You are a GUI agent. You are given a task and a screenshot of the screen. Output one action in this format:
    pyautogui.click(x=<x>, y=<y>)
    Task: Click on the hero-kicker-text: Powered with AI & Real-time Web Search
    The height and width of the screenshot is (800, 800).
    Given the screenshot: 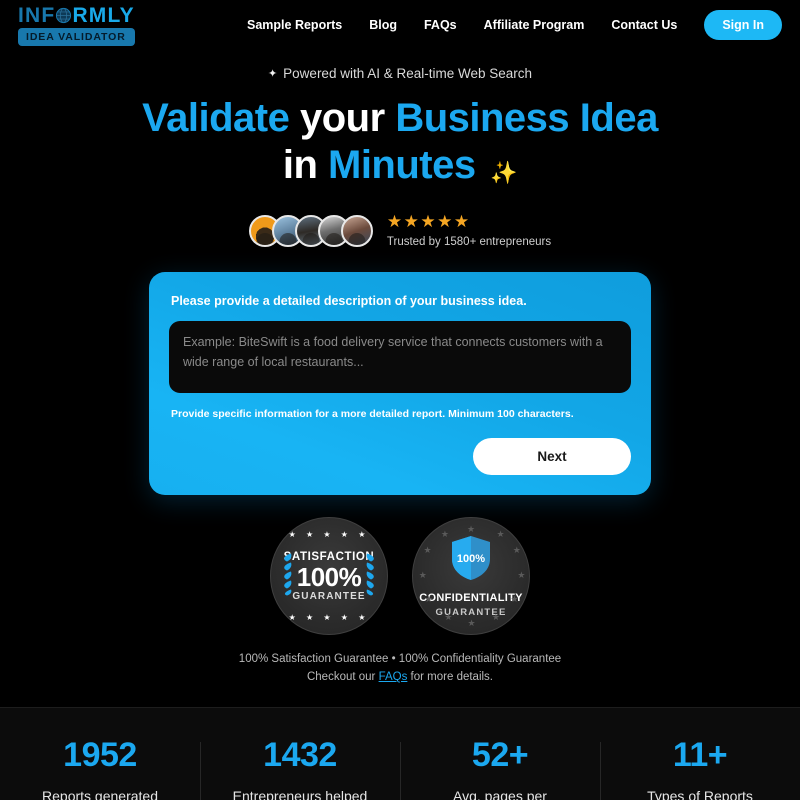 What is the action you would take?
    pyautogui.click(x=408, y=73)
    